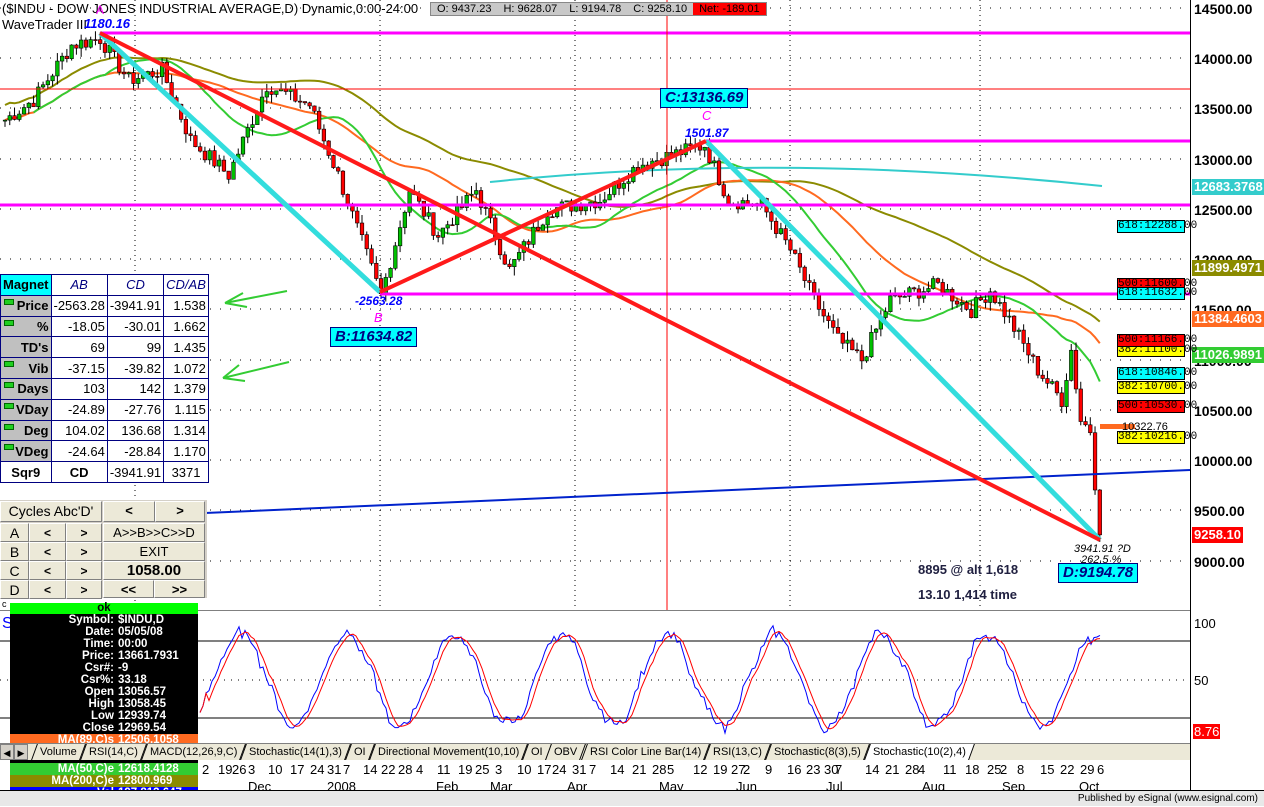 Image resolution: width=1264 pixels, height=807 pixels. I want to click on tab-volume: Volume, so click(58, 752).